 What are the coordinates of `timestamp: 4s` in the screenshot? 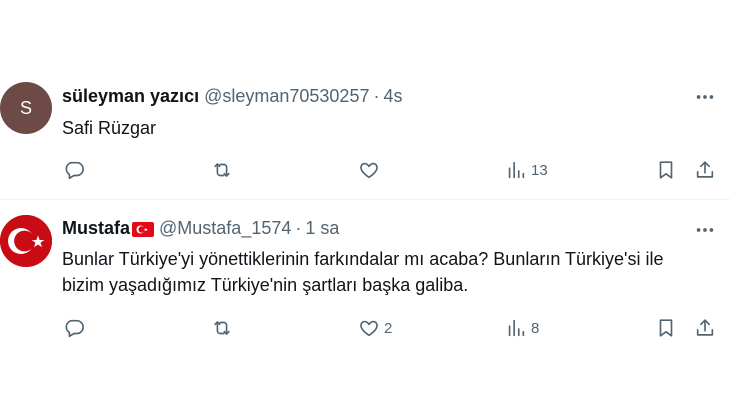 It's located at (392, 96).